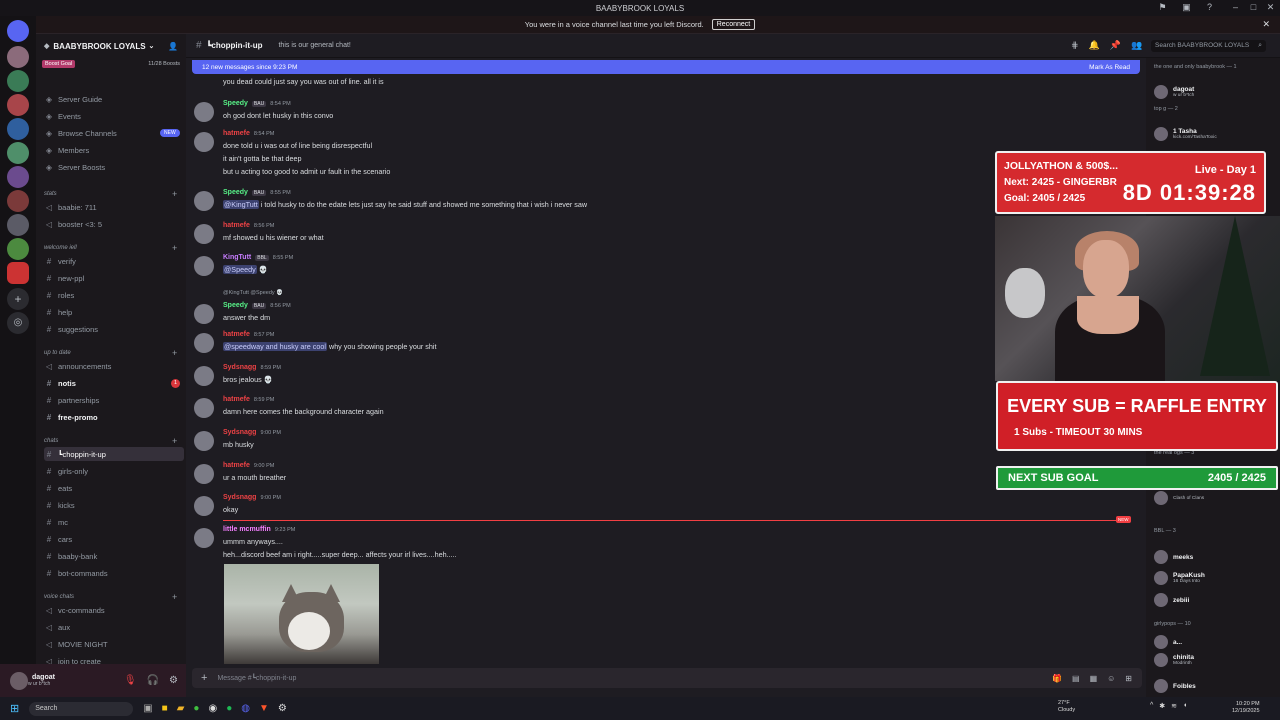  Describe the element at coordinates (1185, 134) in the screenshot. I see `member-item: 1 Tasha kick.com/TashaToxic` at that location.